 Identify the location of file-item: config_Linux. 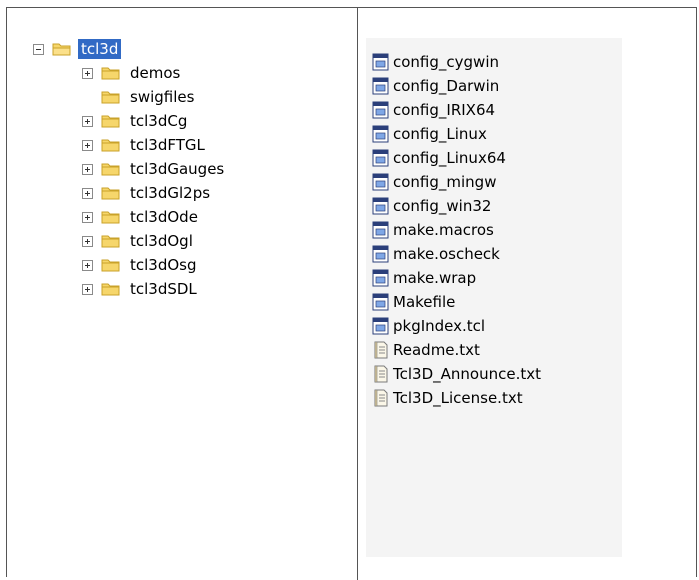
(429, 134).